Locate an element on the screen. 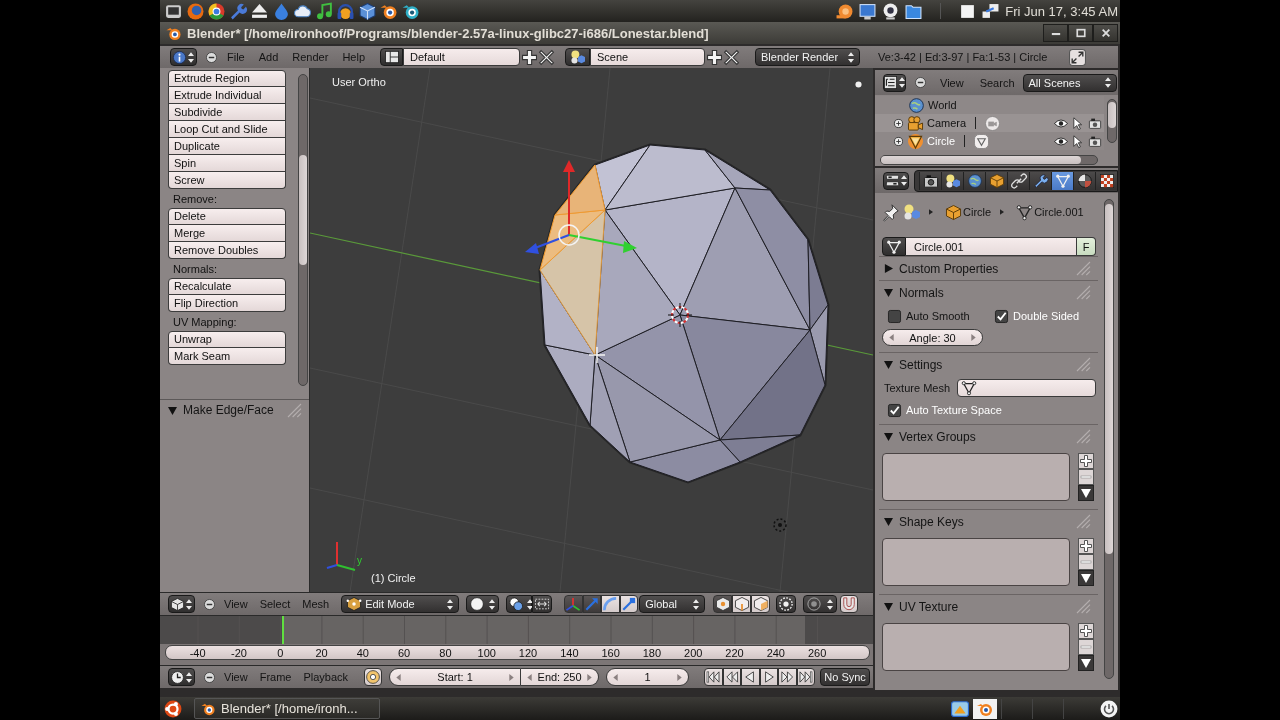 This screenshot has width=1280, height=720. menu-item: Playback is located at coordinates (326, 677).